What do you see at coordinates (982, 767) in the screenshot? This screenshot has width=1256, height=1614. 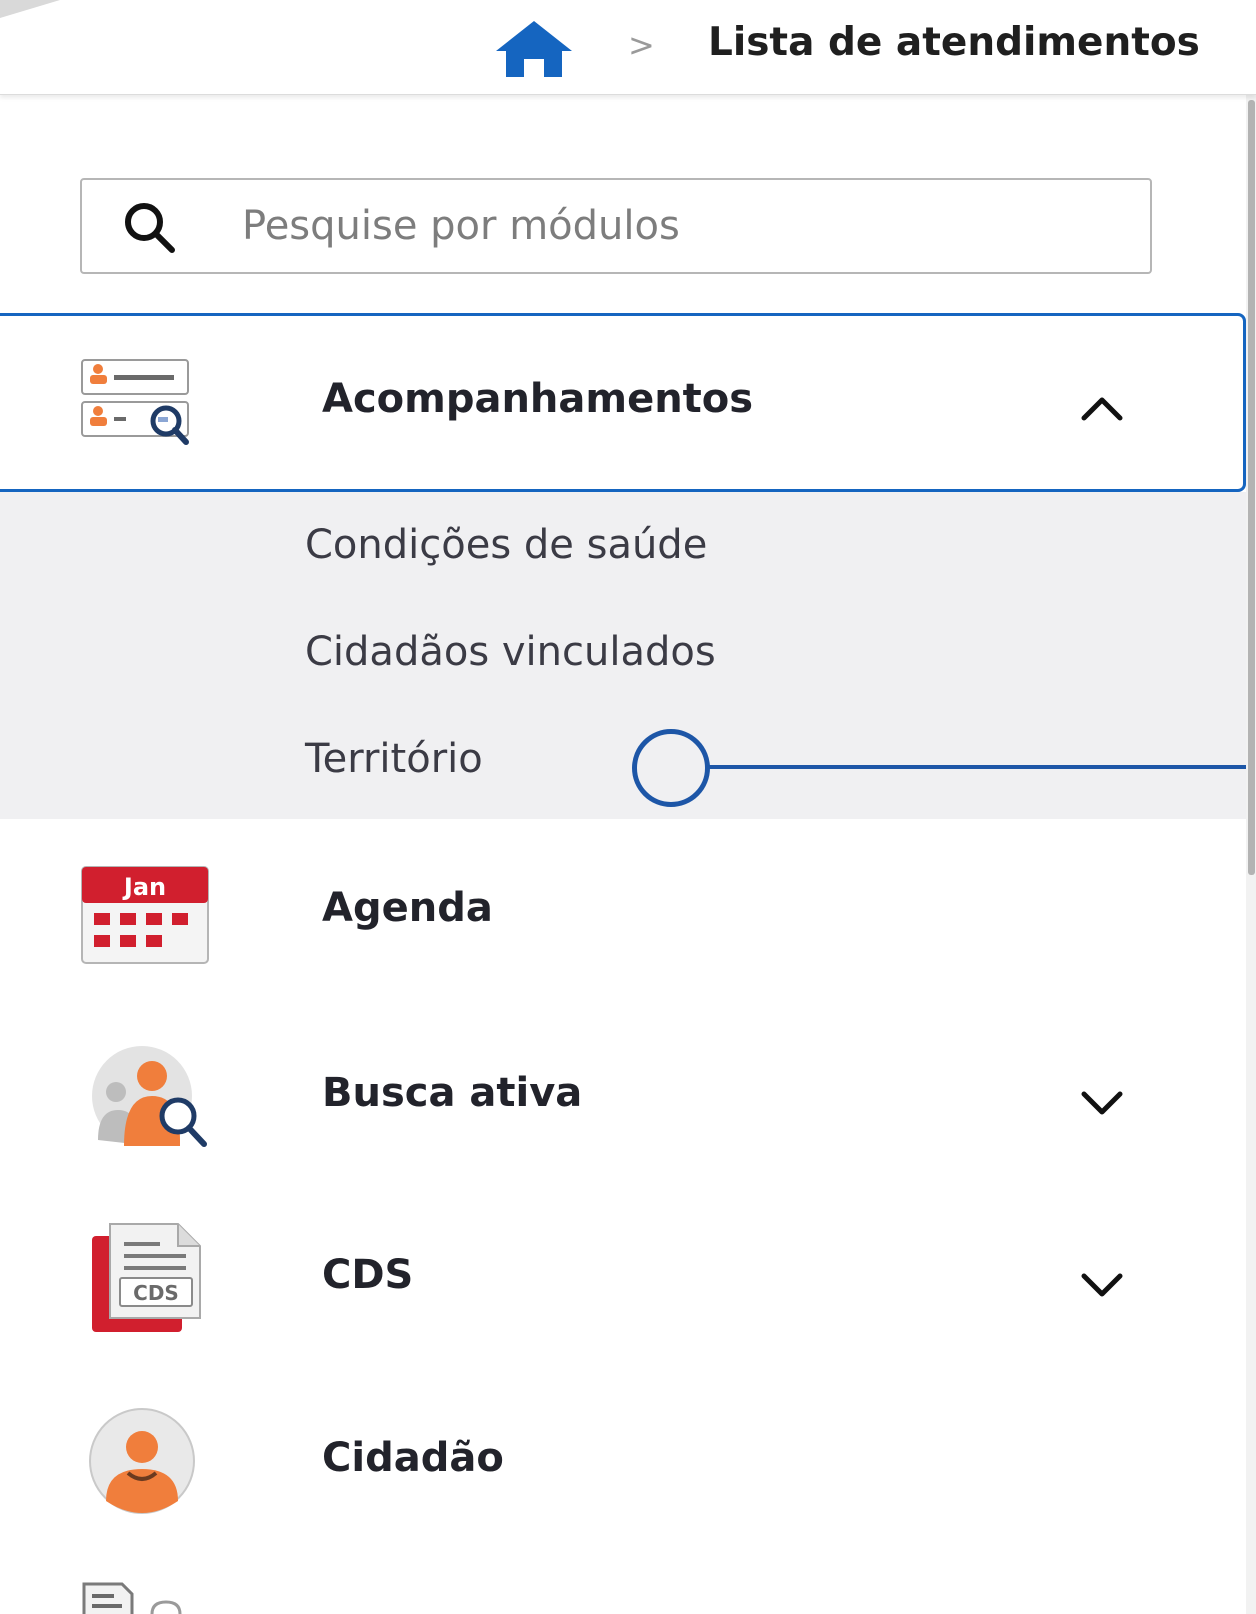 I see `annotation-pointer-line` at bounding box center [982, 767].